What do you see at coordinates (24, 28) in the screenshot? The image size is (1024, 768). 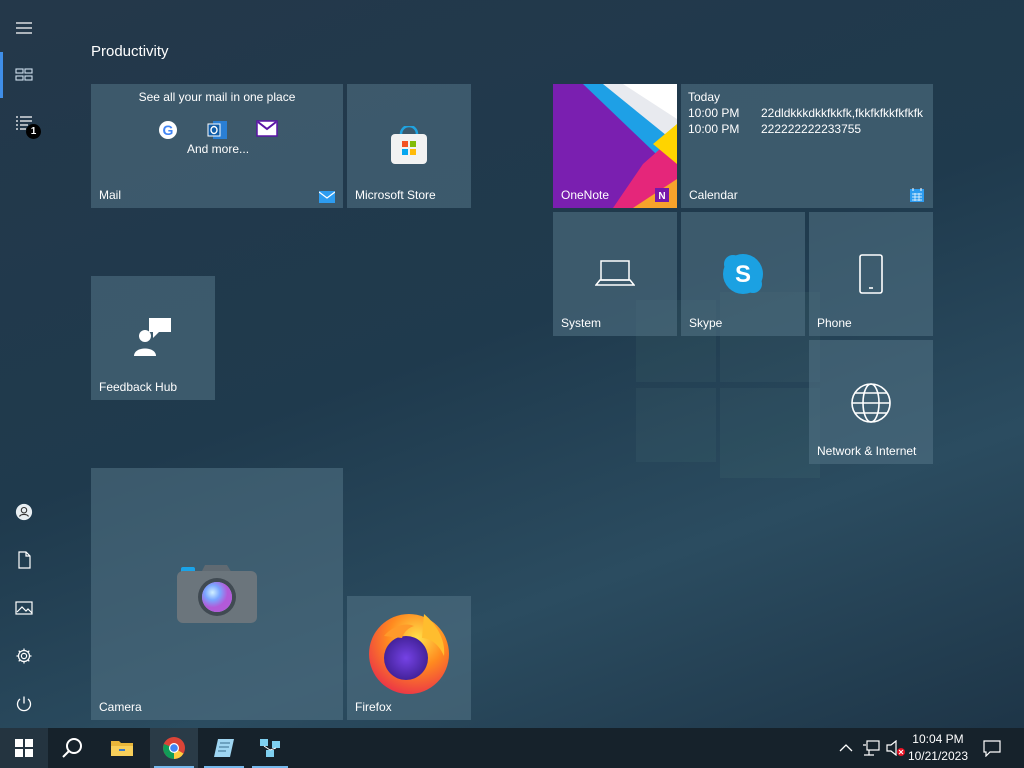 I see `hamburger-menu-icon` at bounding box center [24, 28].